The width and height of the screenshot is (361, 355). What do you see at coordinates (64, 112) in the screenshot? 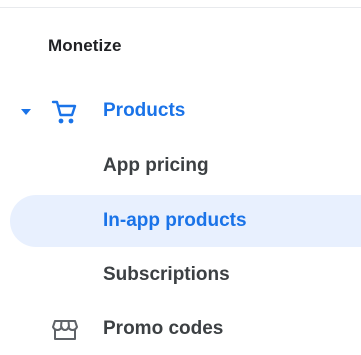
I see `shopping-cart-icon` at bounding box center [64, 112].